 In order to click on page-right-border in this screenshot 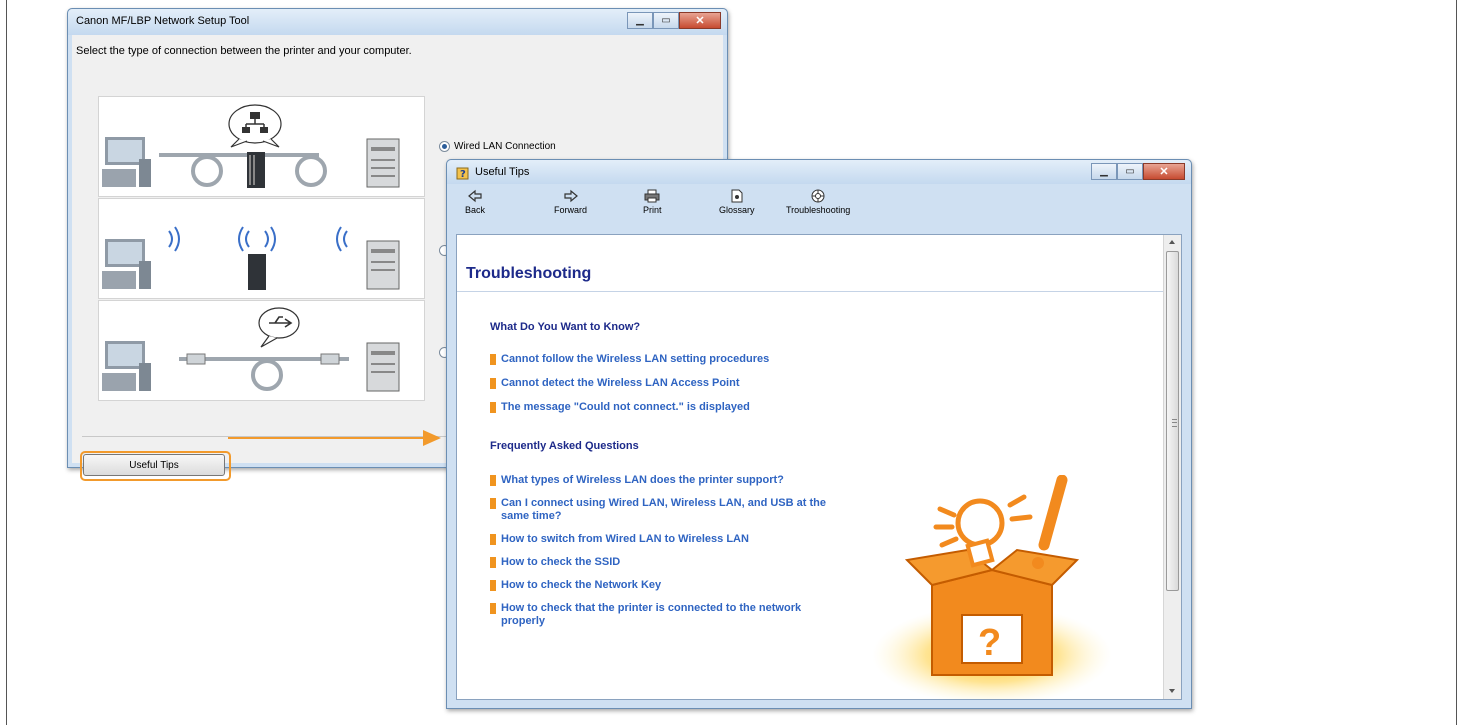, I will do `click(1456, 362)`.